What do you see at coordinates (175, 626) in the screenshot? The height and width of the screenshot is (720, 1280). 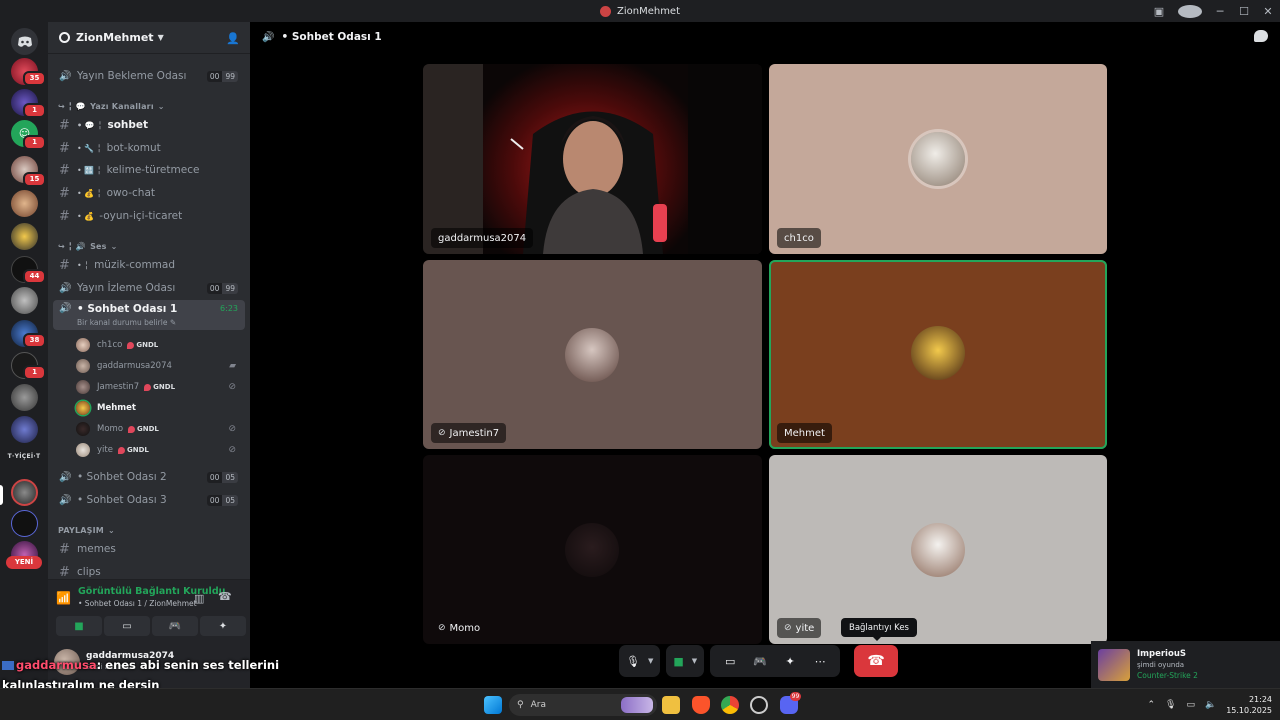 I see `activities-button: 🎮` at bounding box center [175, 626].